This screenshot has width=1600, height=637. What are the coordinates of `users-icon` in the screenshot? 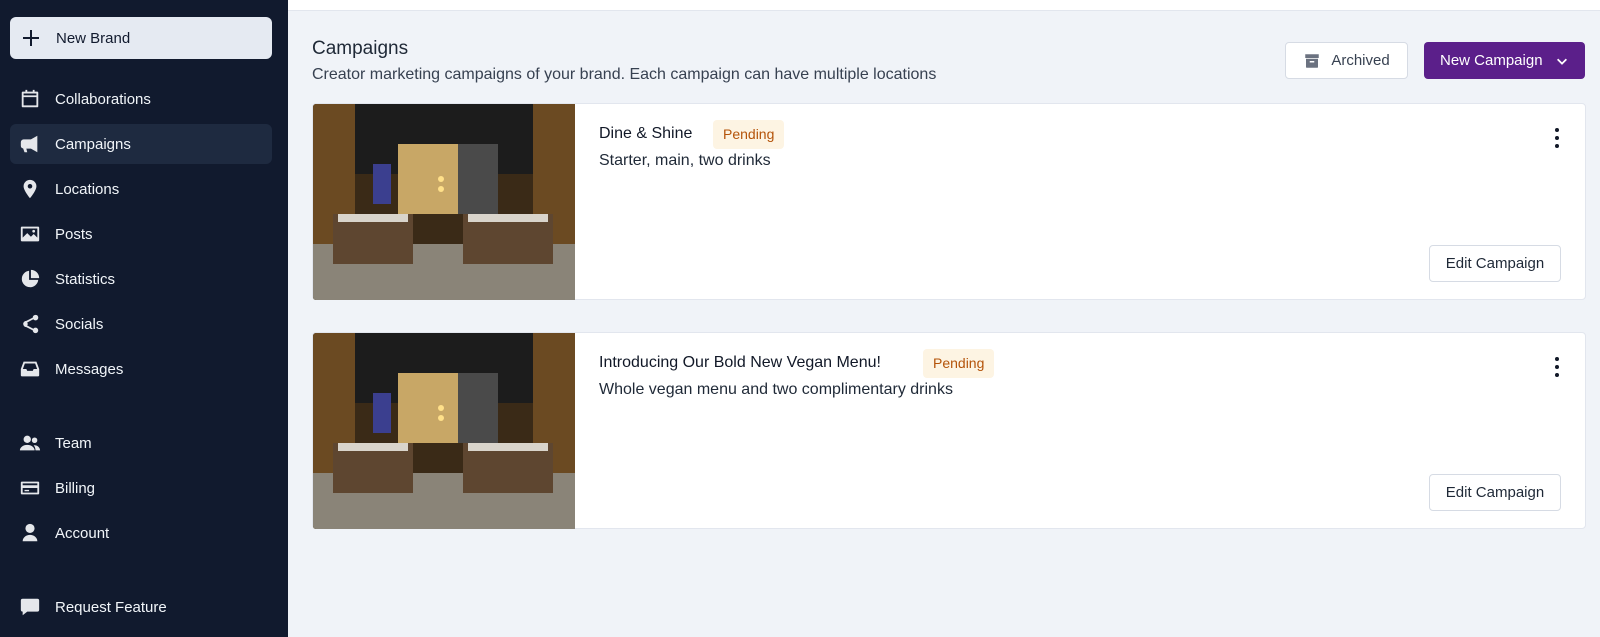 It's located at (30, 443).